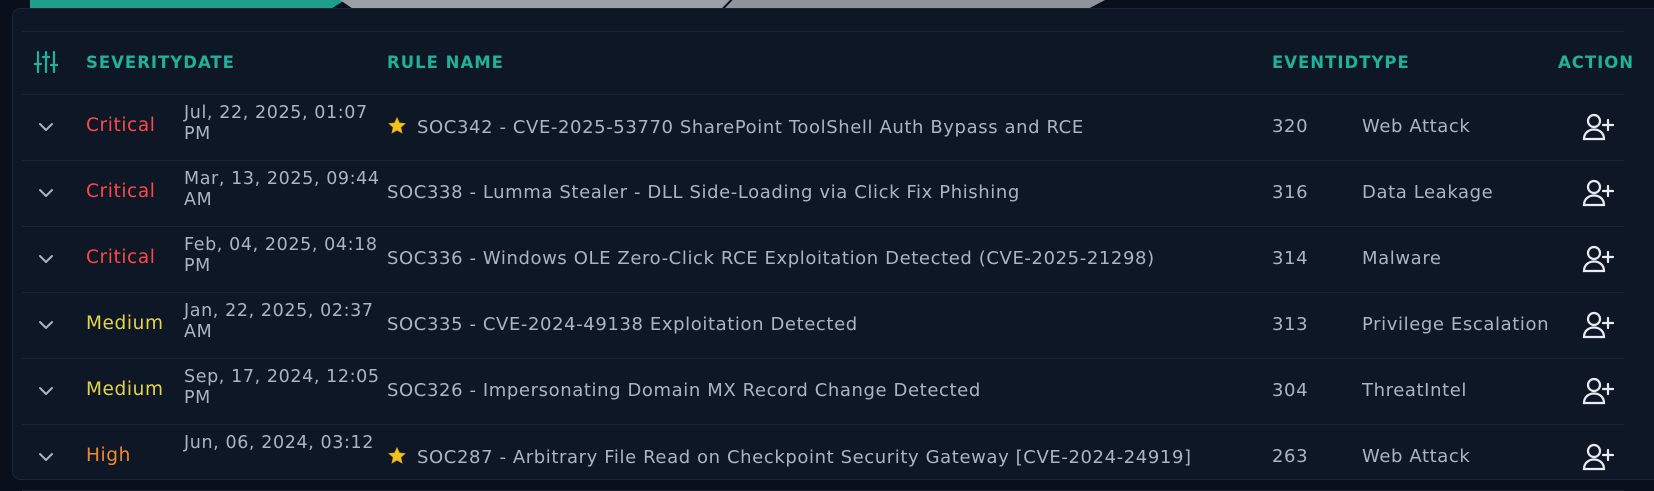 The width and height of the screenshot is (1654, 491). I want to click on header-rule-name: RULE NAME, so click(445, 63).